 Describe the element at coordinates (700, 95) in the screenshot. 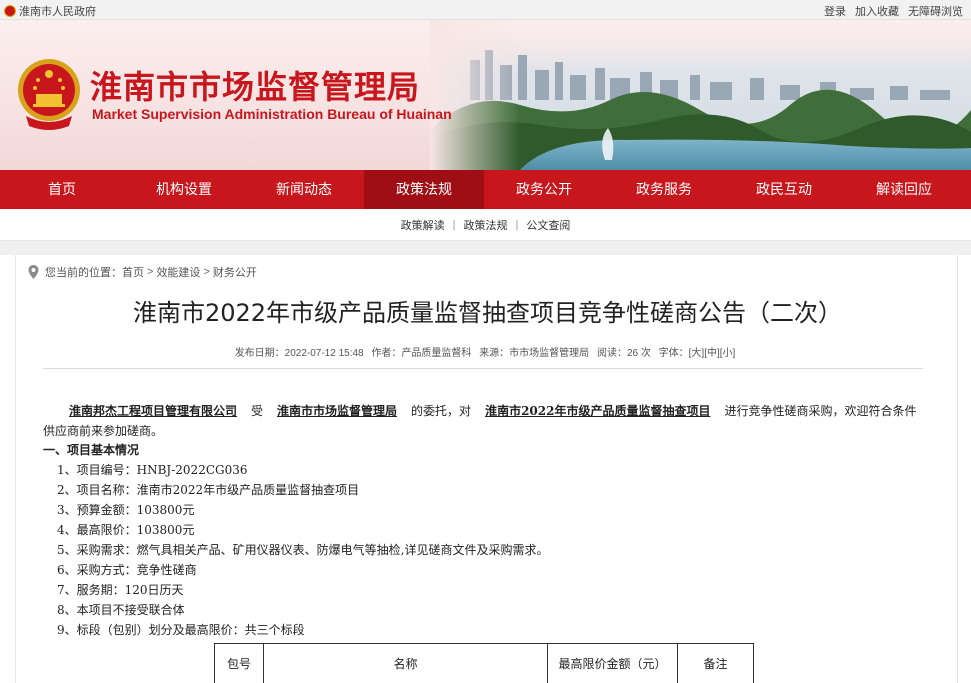

I see `city-lake-scene-image` at that location.